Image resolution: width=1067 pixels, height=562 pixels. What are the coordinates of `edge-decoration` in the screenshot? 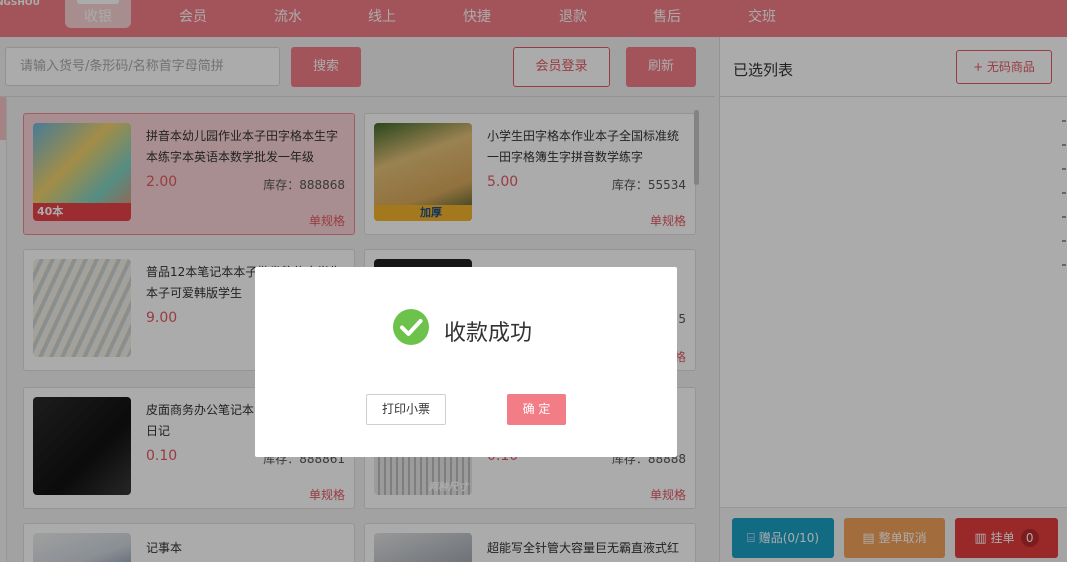 It's located at (1064, 220).